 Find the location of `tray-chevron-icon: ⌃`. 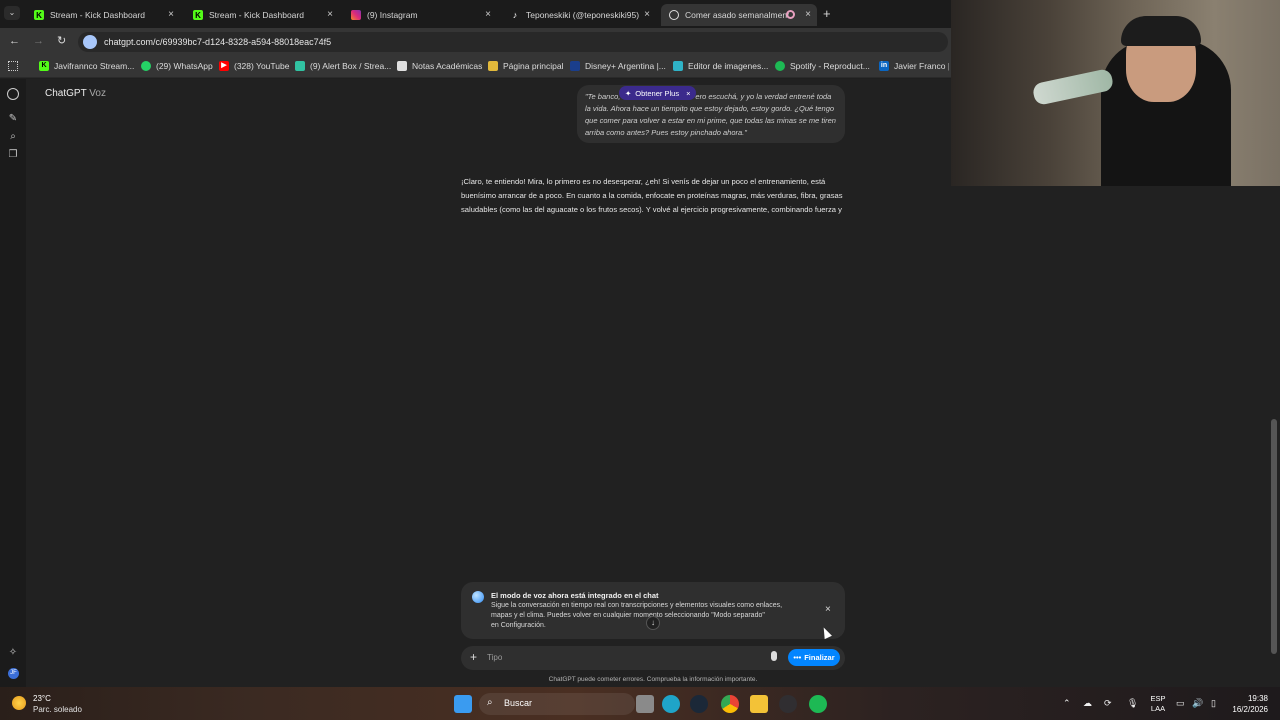

tray-chevron-icon: ⌃ is located at coordinates (1067, 703).